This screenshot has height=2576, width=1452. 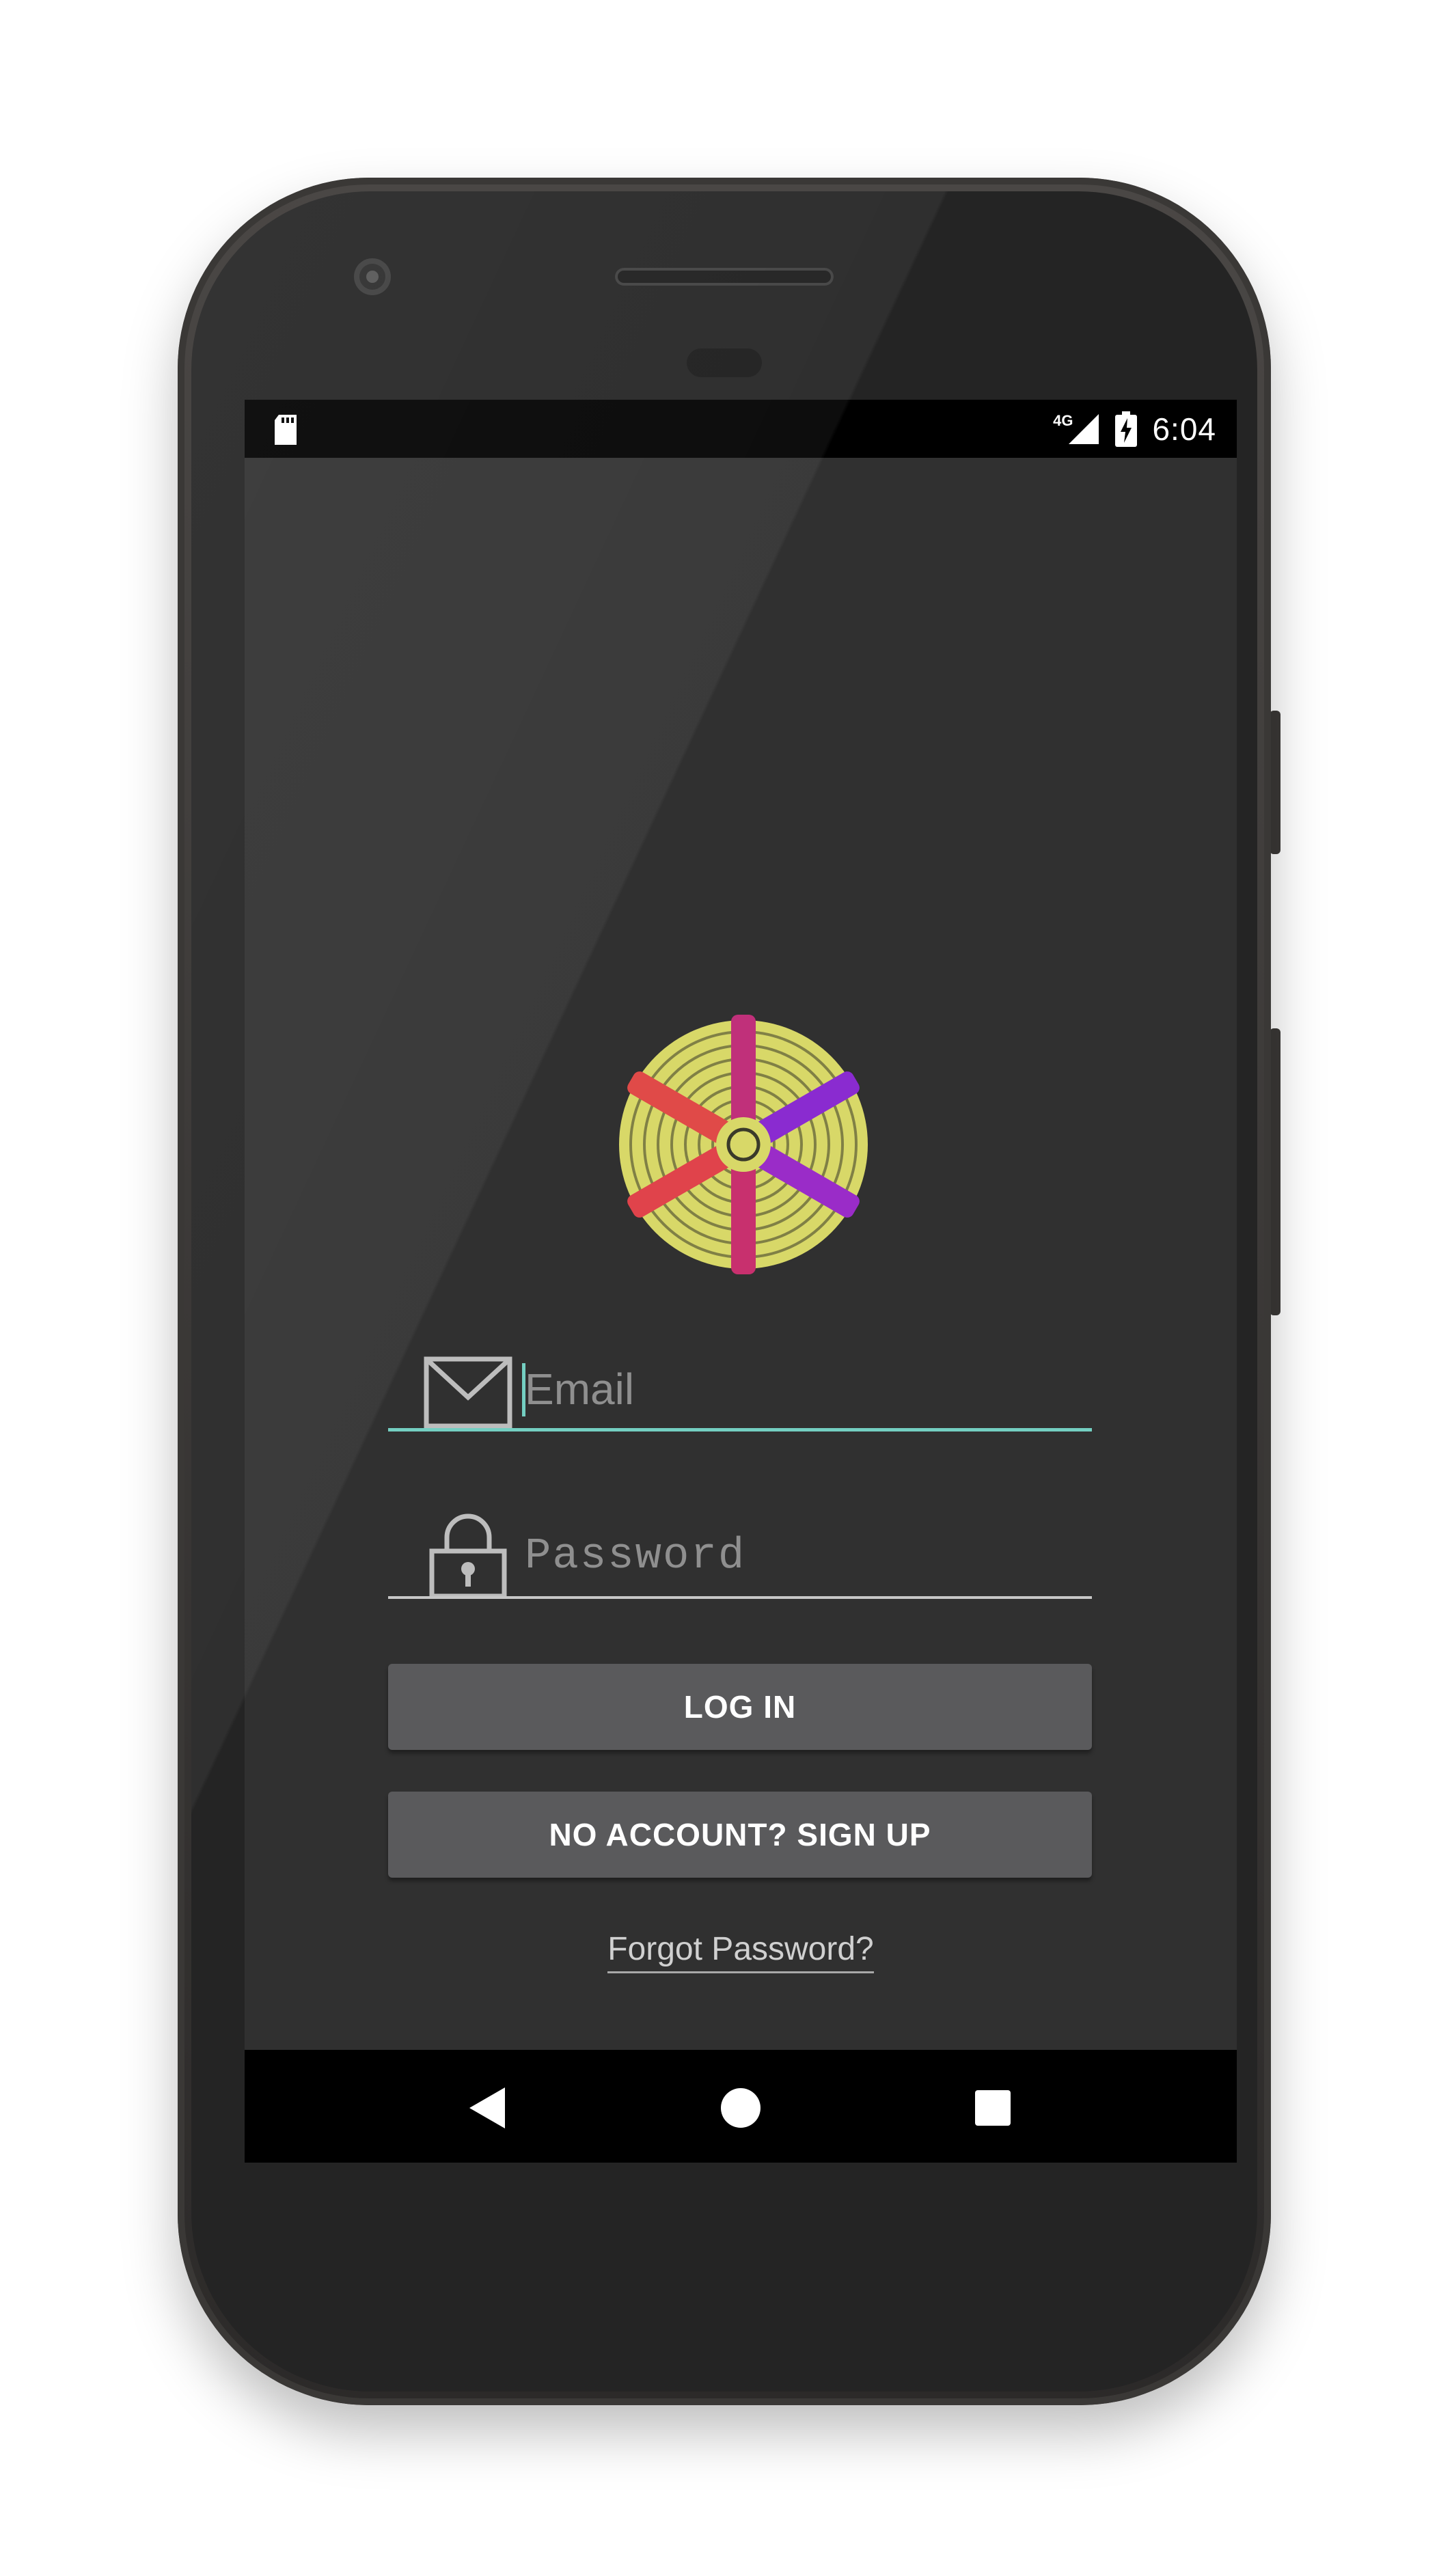 I want to click on back-icon, so click(x=487, y=2107).